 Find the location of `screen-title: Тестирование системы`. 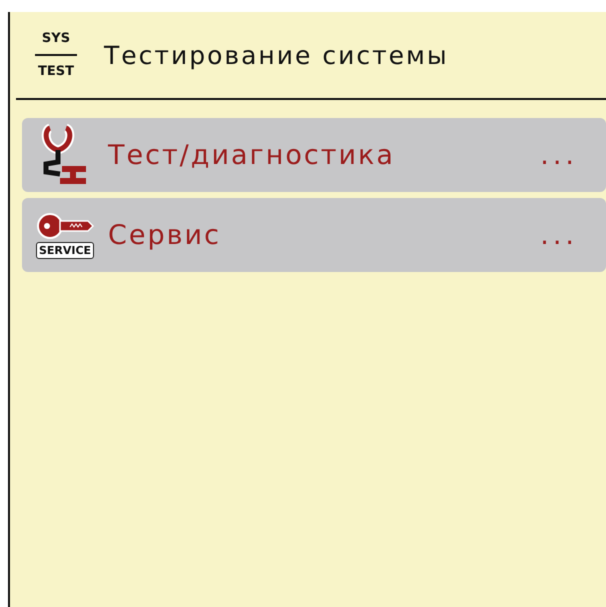

screen-title: Тестирование системы is located at coordinates (276, 55).